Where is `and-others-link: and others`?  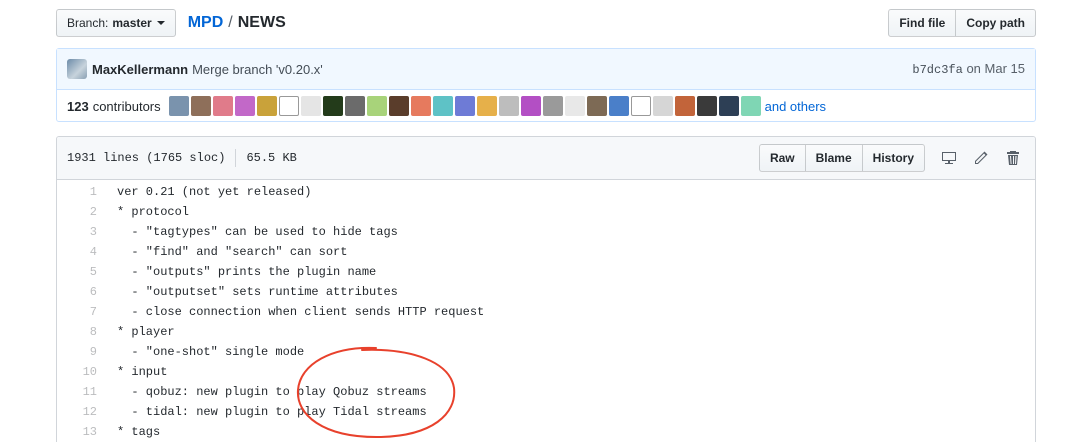 and-others-link: and others is located at coordinates (795, 106).